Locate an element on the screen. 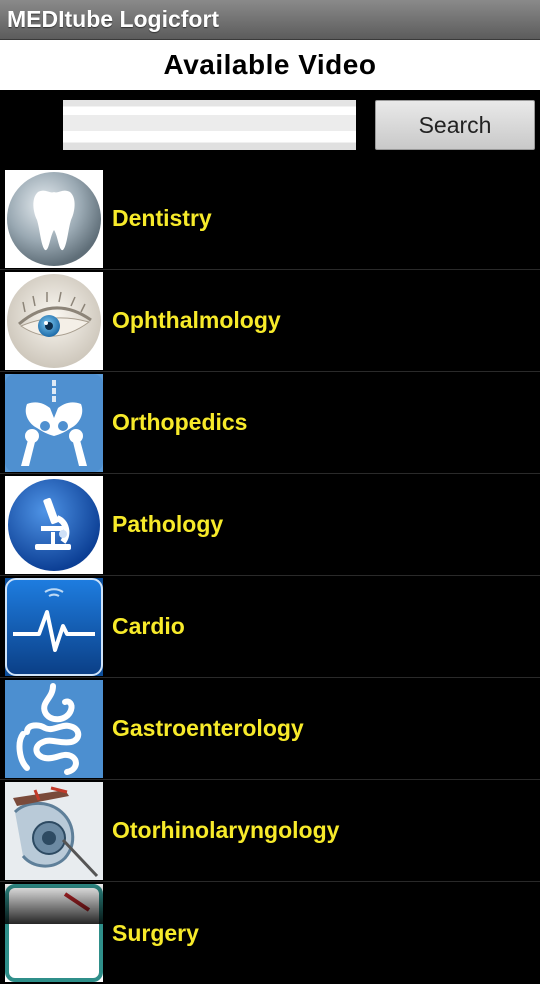 Image resolution: width=540 pixels, height=984 pixels. list-item-surgery: Surgery is located at coordinates (270, 933).